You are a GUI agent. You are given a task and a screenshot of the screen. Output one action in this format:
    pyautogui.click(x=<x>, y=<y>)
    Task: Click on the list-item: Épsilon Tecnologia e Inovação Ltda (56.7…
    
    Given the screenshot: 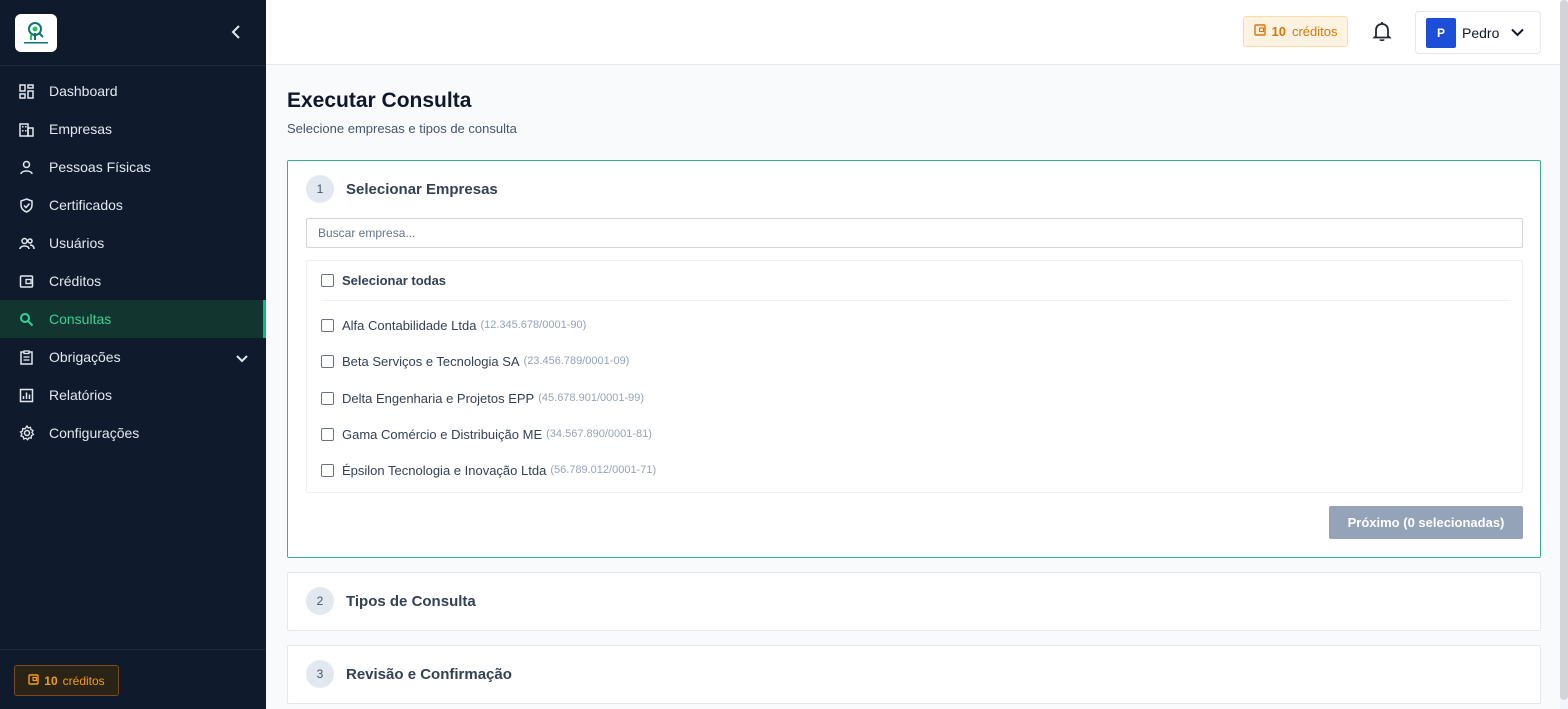 What is the action you would take?
    pyautogui.click(x=488, y=470)
    